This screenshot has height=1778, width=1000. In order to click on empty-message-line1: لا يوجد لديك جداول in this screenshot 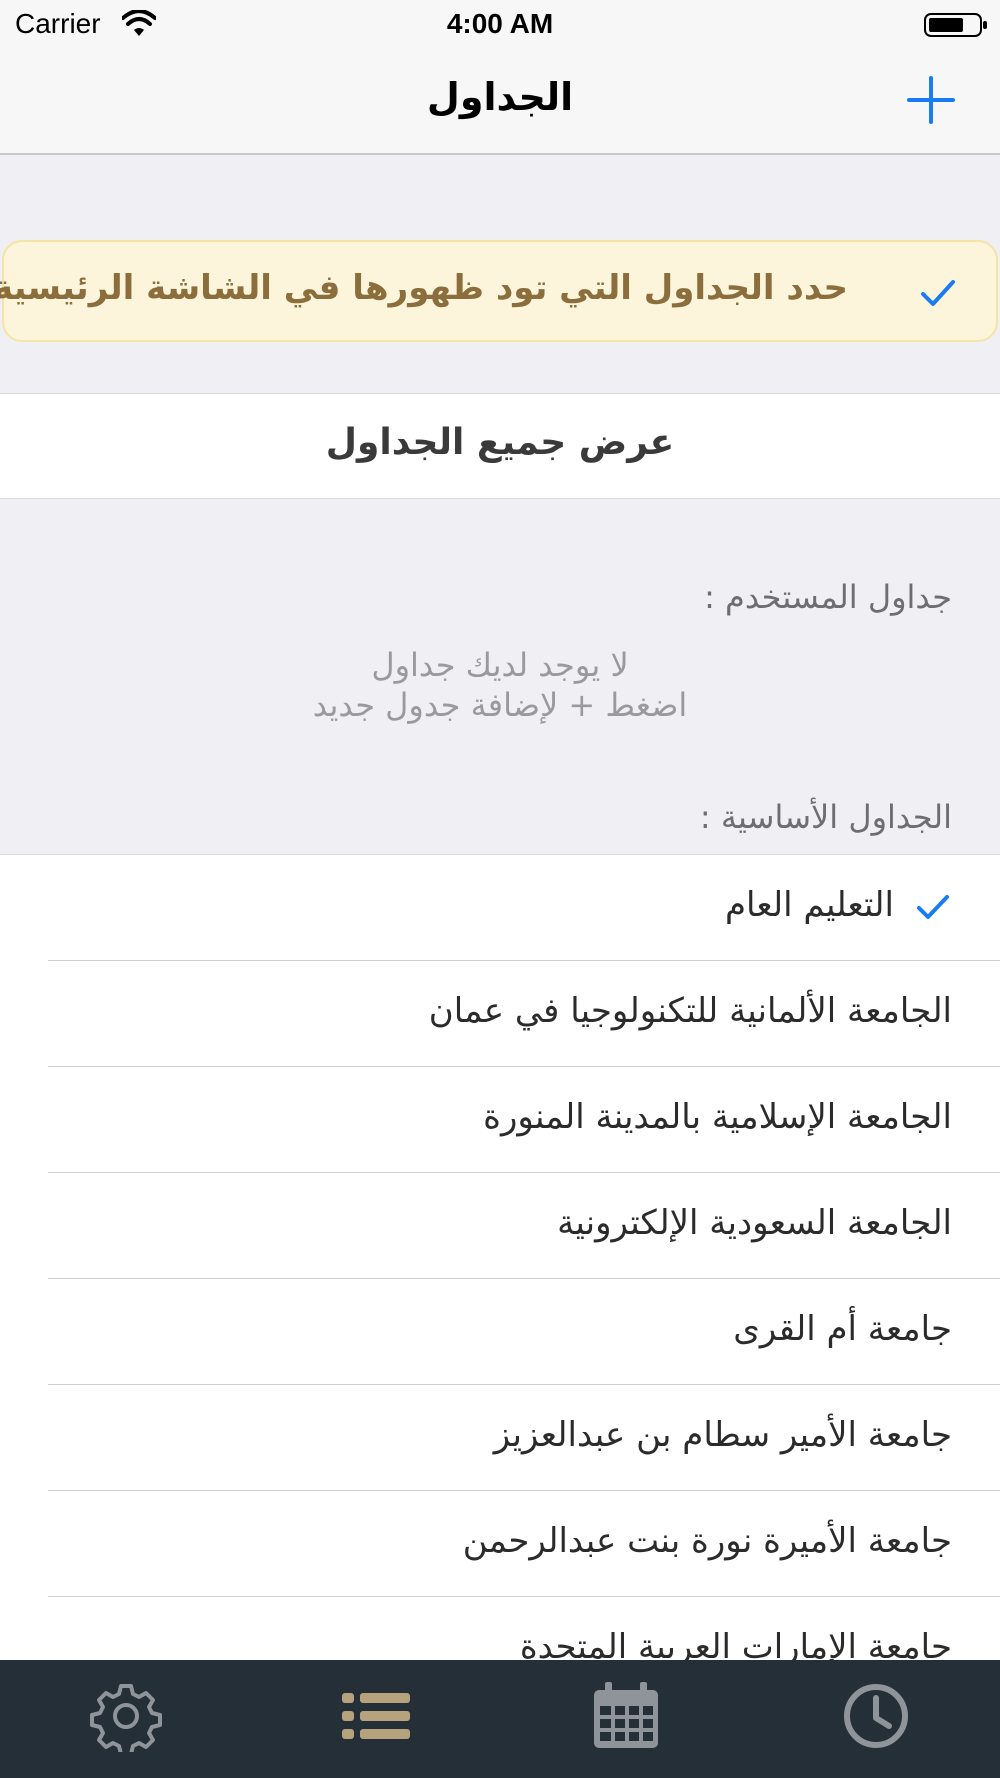, I will do `click(500, 665)`.